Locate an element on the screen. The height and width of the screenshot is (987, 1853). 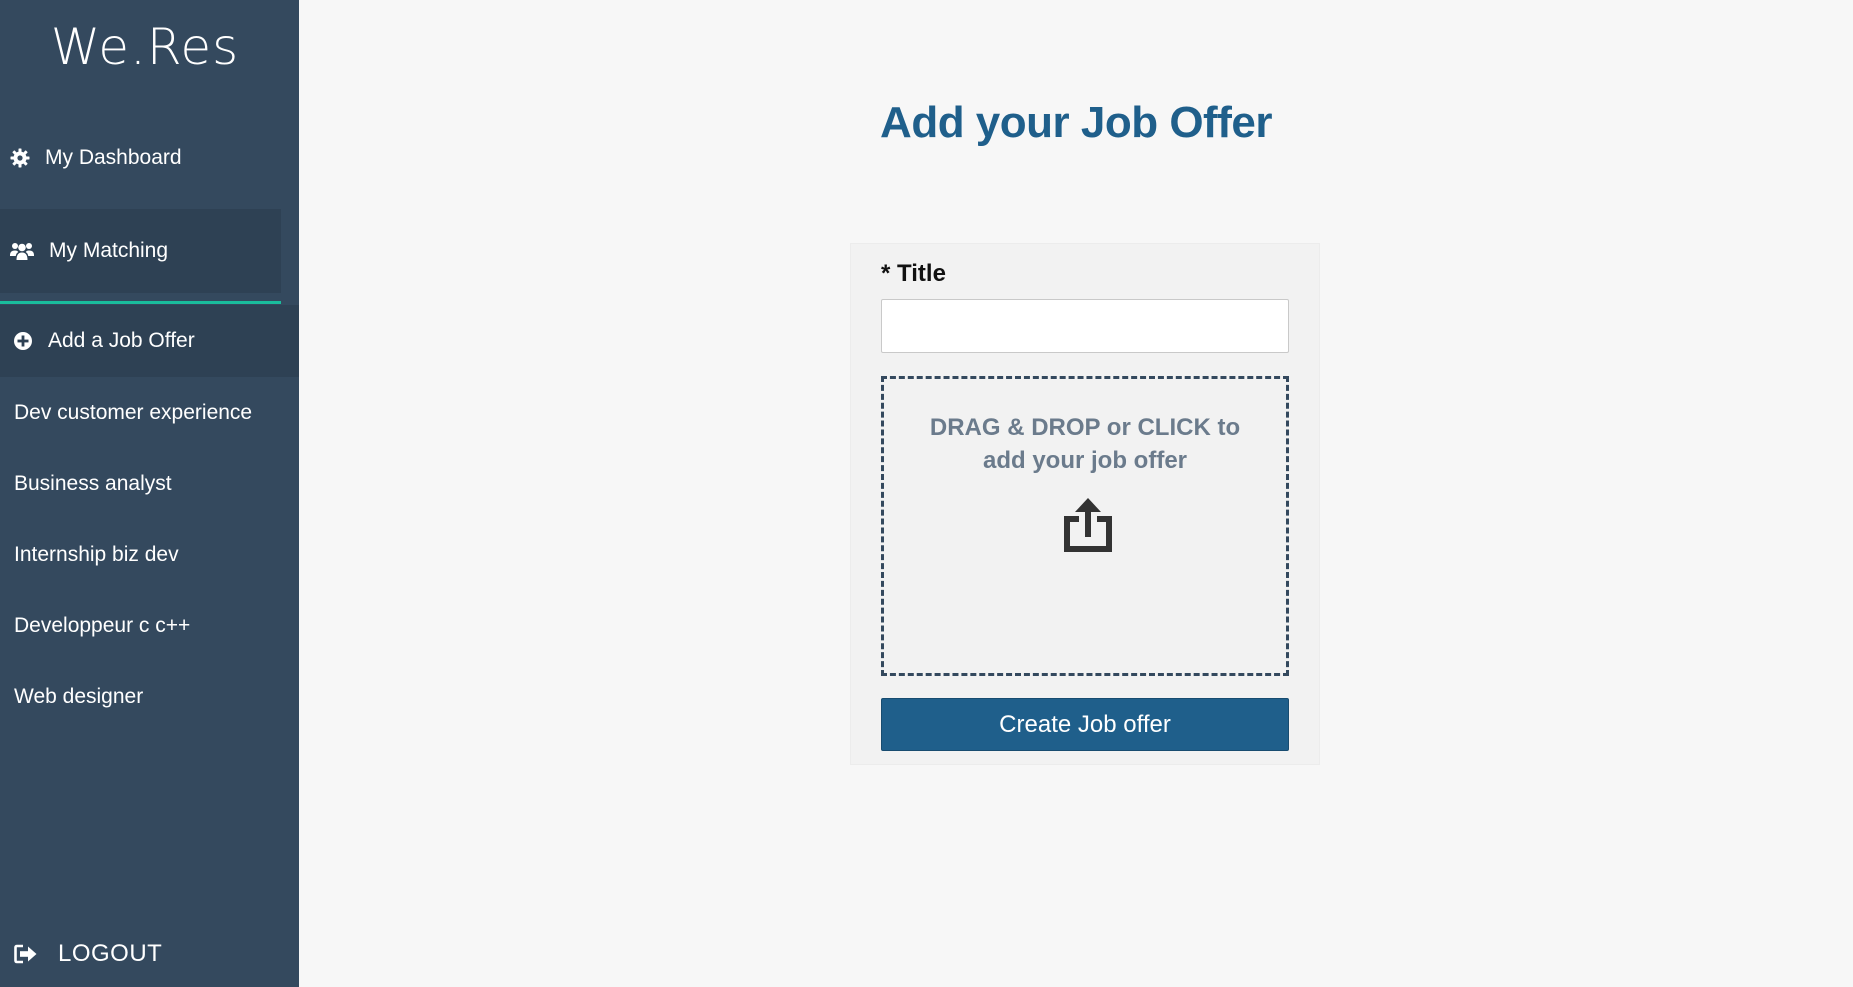
users-icon is located at coordinates (22, 251).